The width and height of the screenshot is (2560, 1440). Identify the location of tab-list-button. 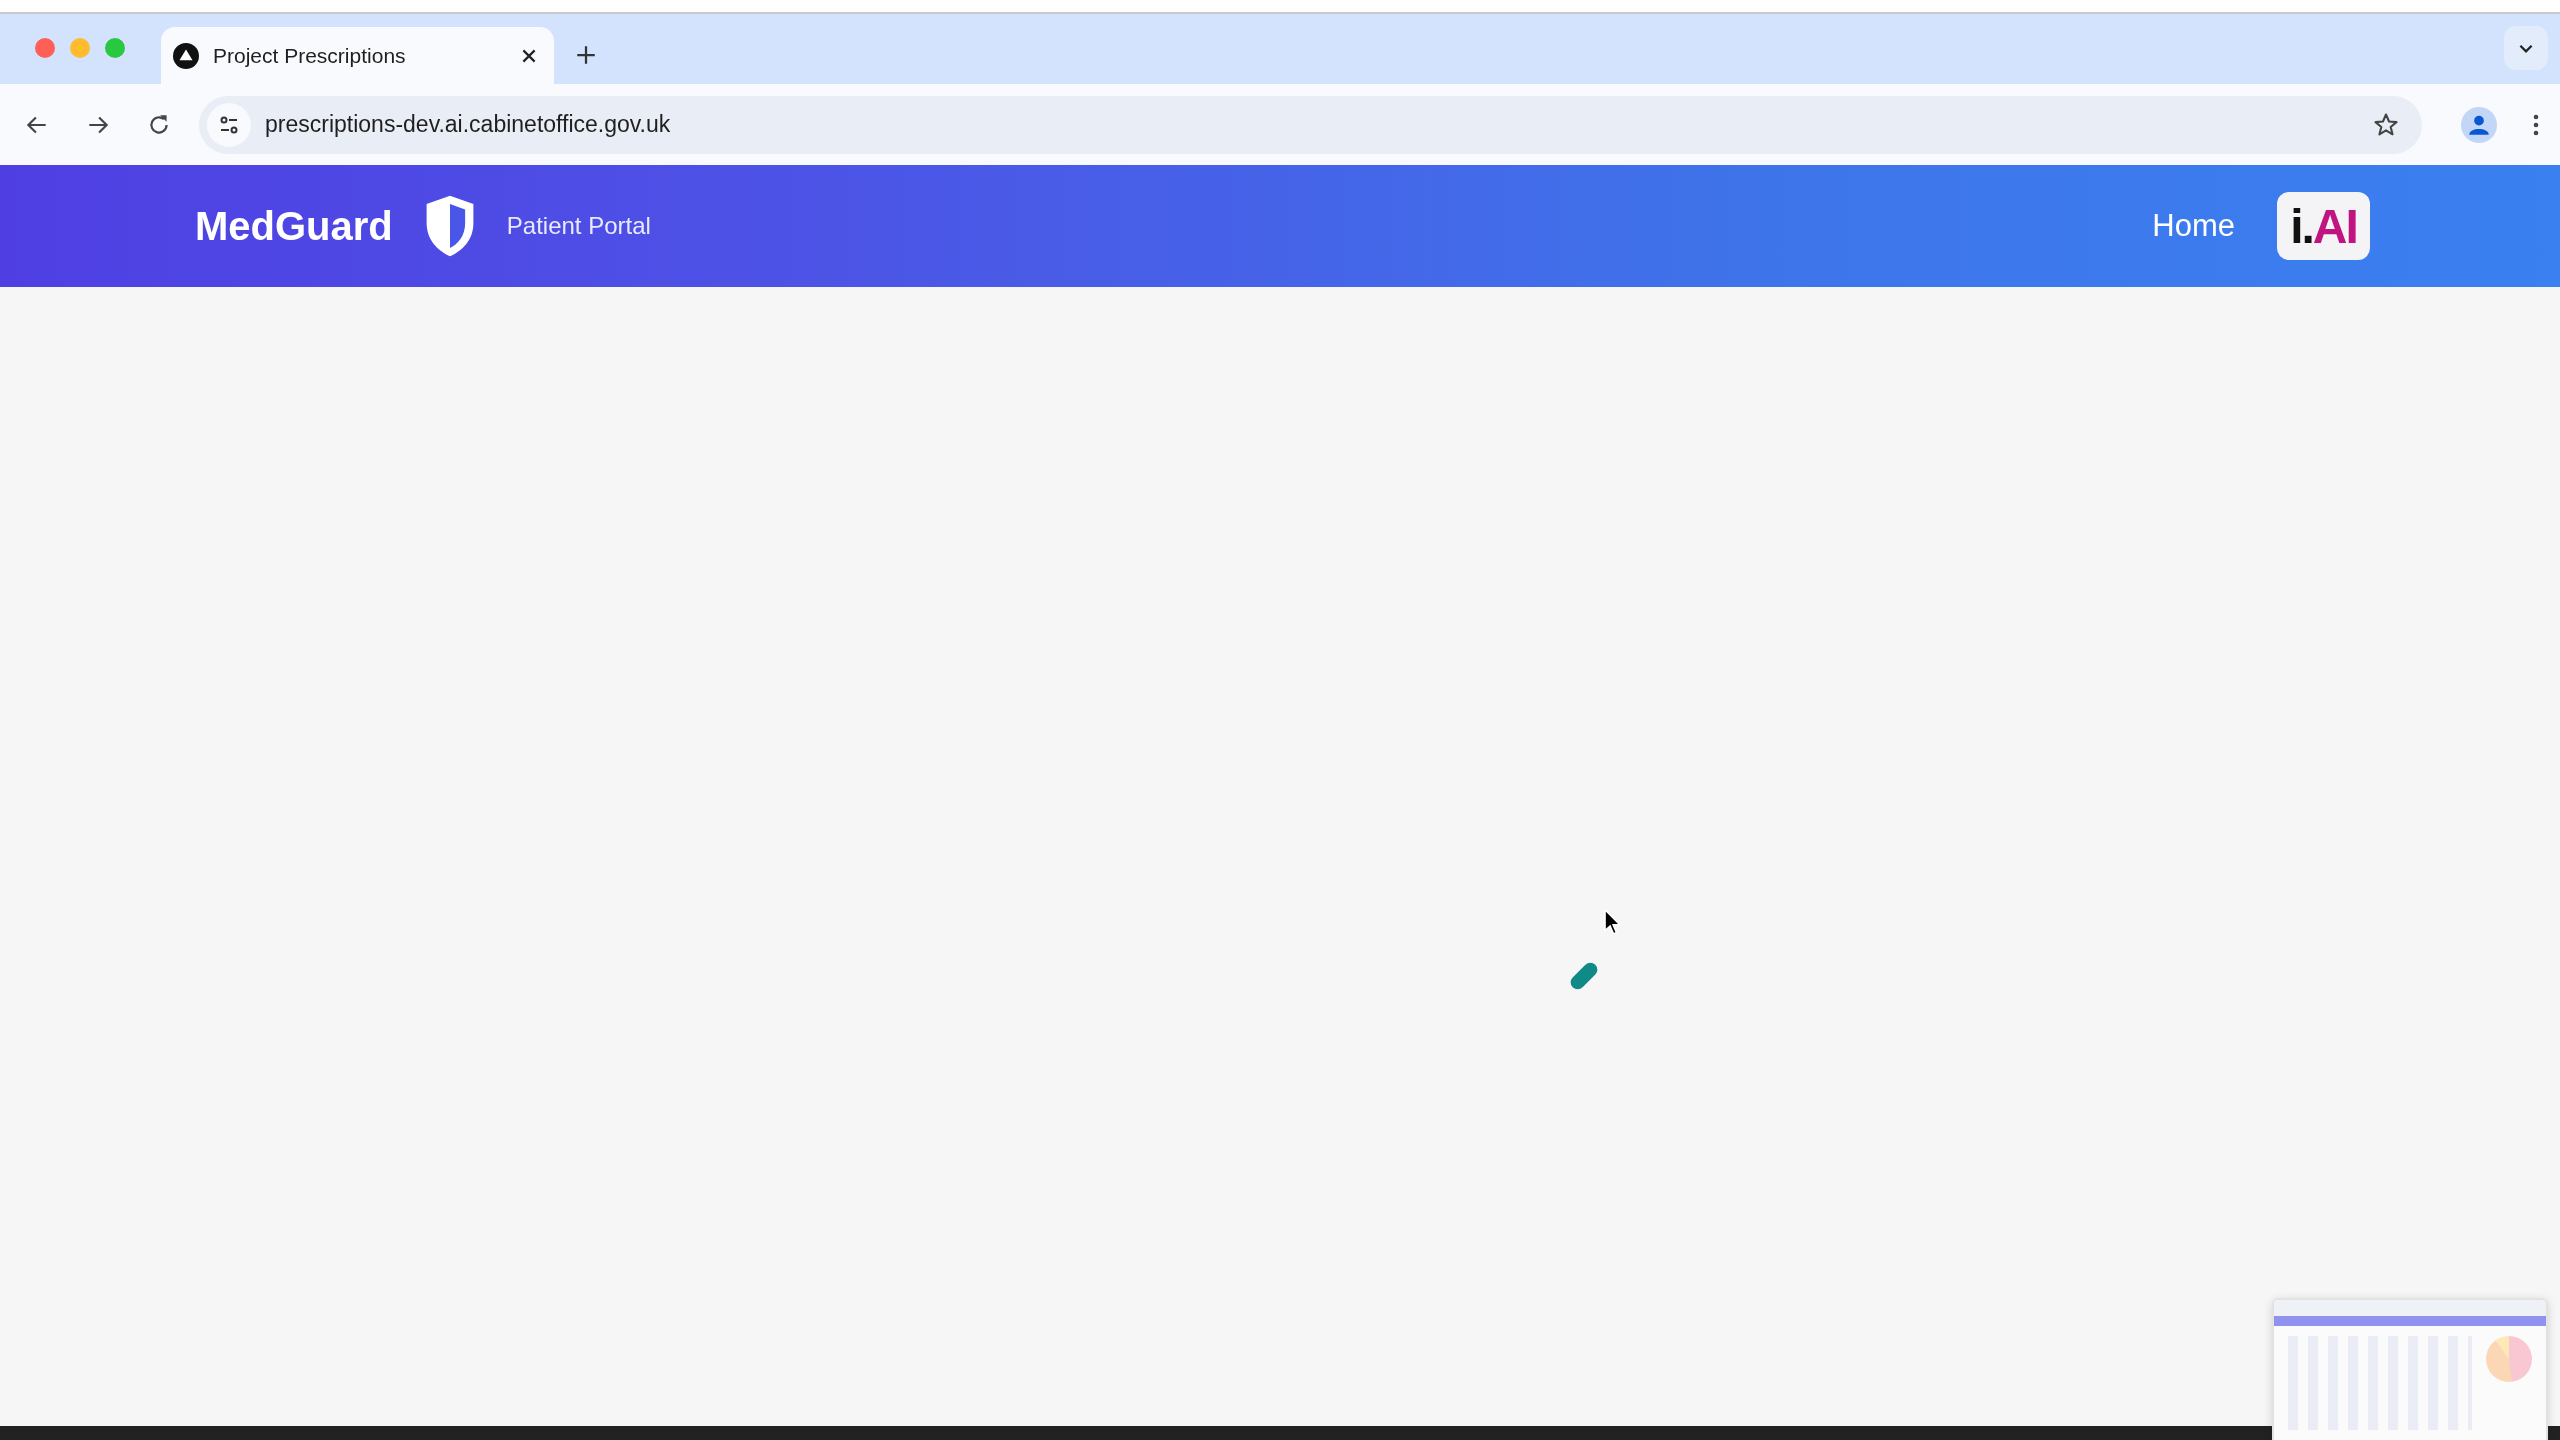
(2526, 48).